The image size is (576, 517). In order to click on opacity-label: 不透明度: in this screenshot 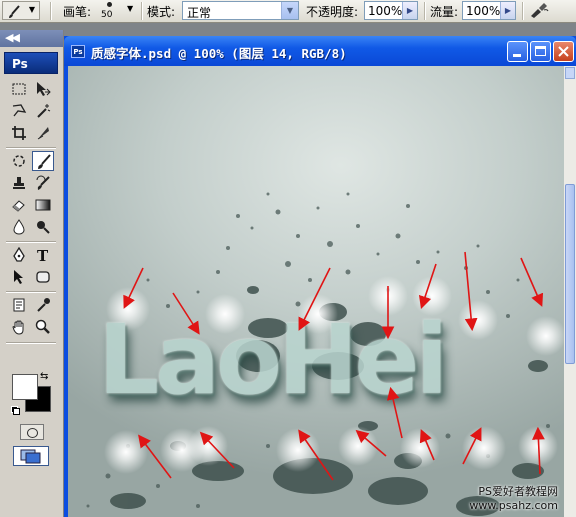, I will do `click(332, 12)`.